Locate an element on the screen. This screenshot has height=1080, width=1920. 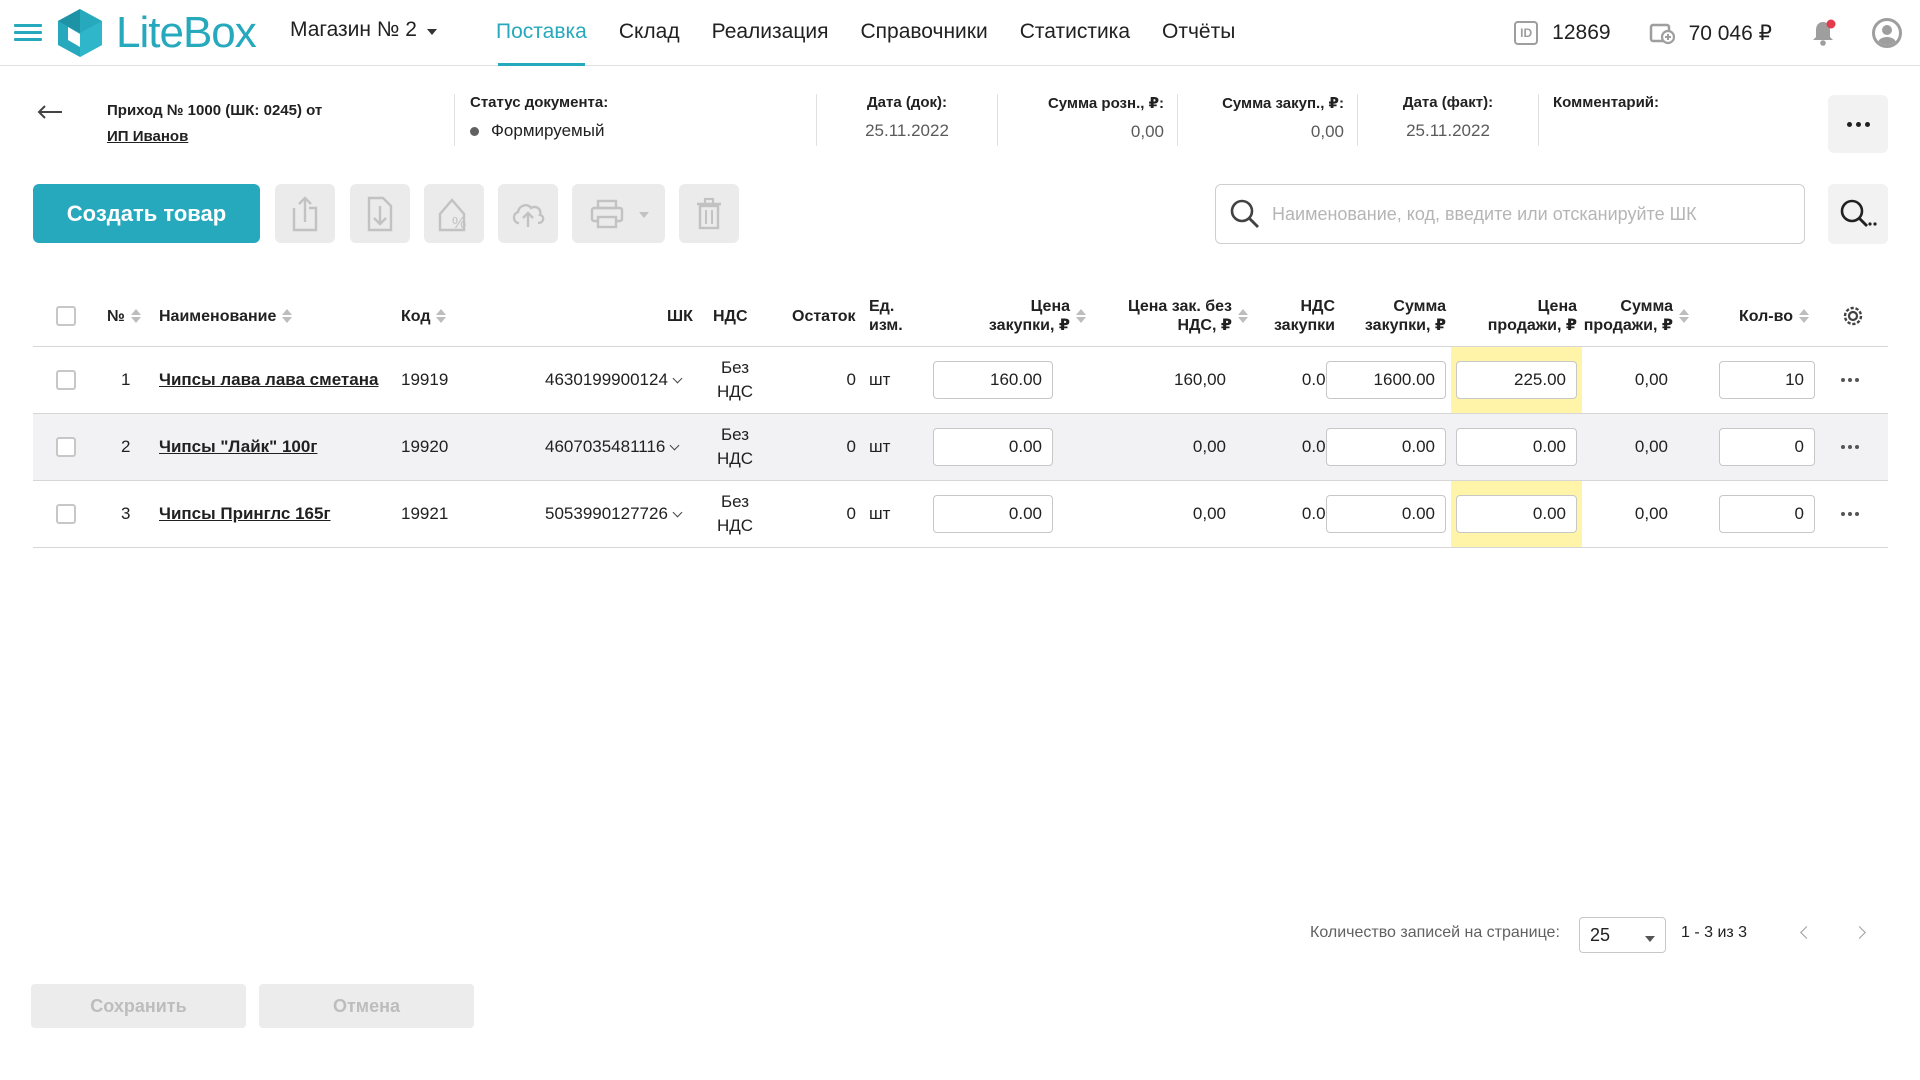
account-balance: 70 046 ₽ is located at coordinates (1730, 33).